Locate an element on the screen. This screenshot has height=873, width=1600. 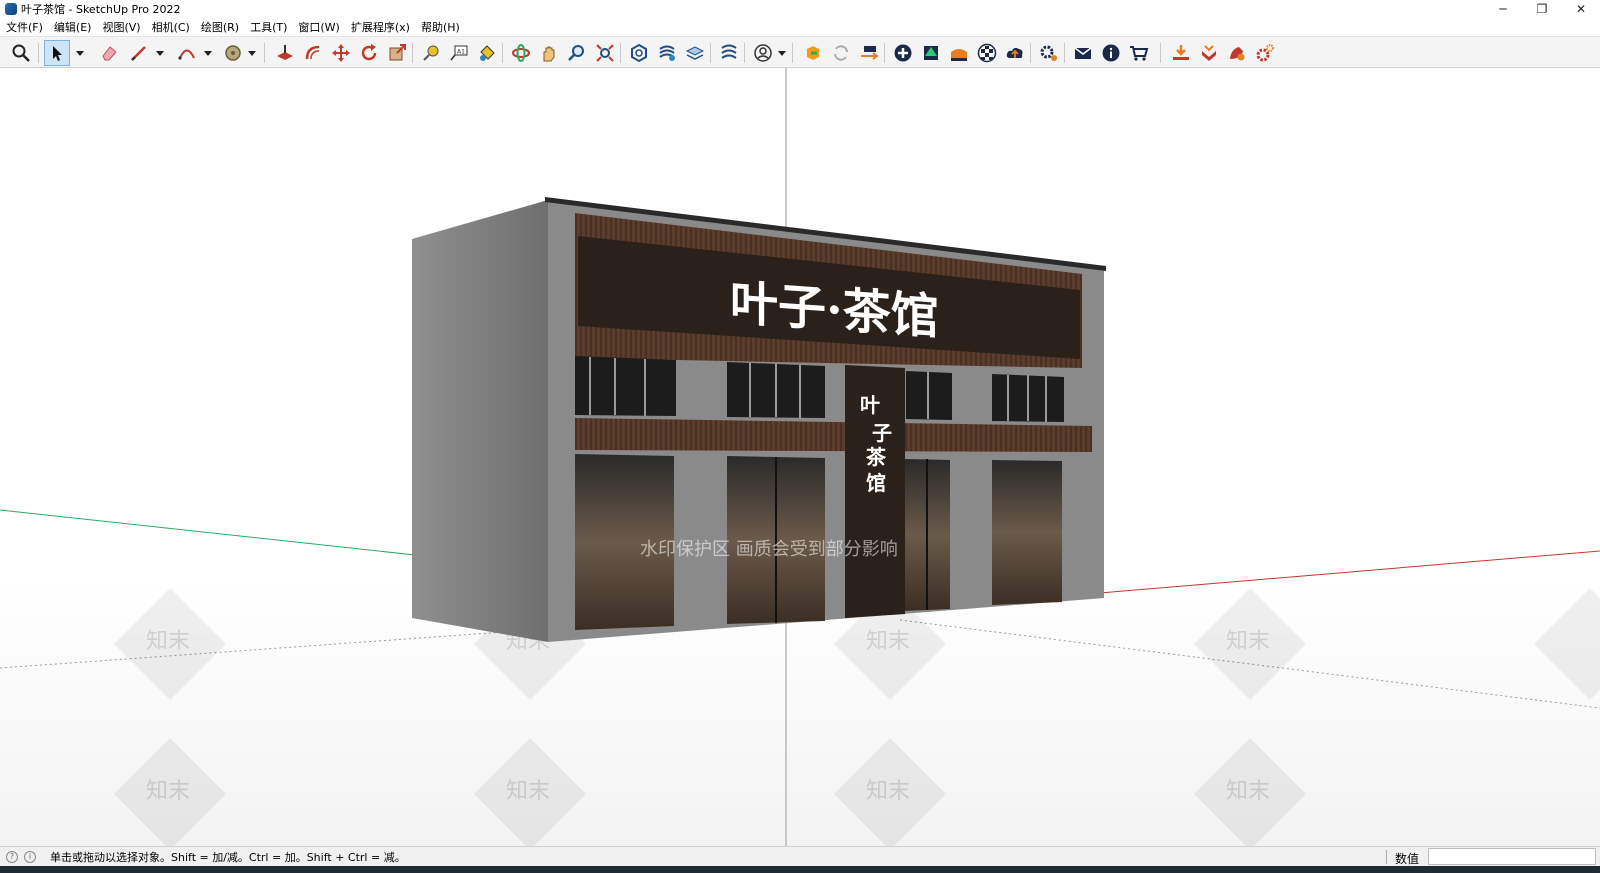
cart-icon is located at coordinates (1139, 53).